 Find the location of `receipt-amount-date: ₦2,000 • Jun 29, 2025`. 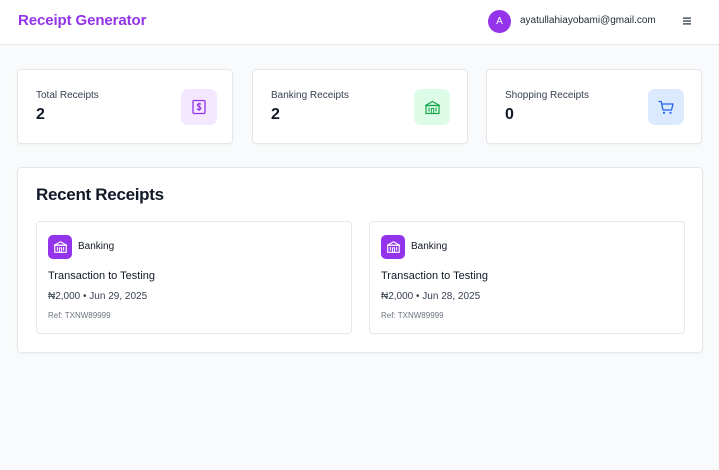

receipt-amount-date: ₦2,000 • Jun 29, 2025 is located at coordinates (98, 296).